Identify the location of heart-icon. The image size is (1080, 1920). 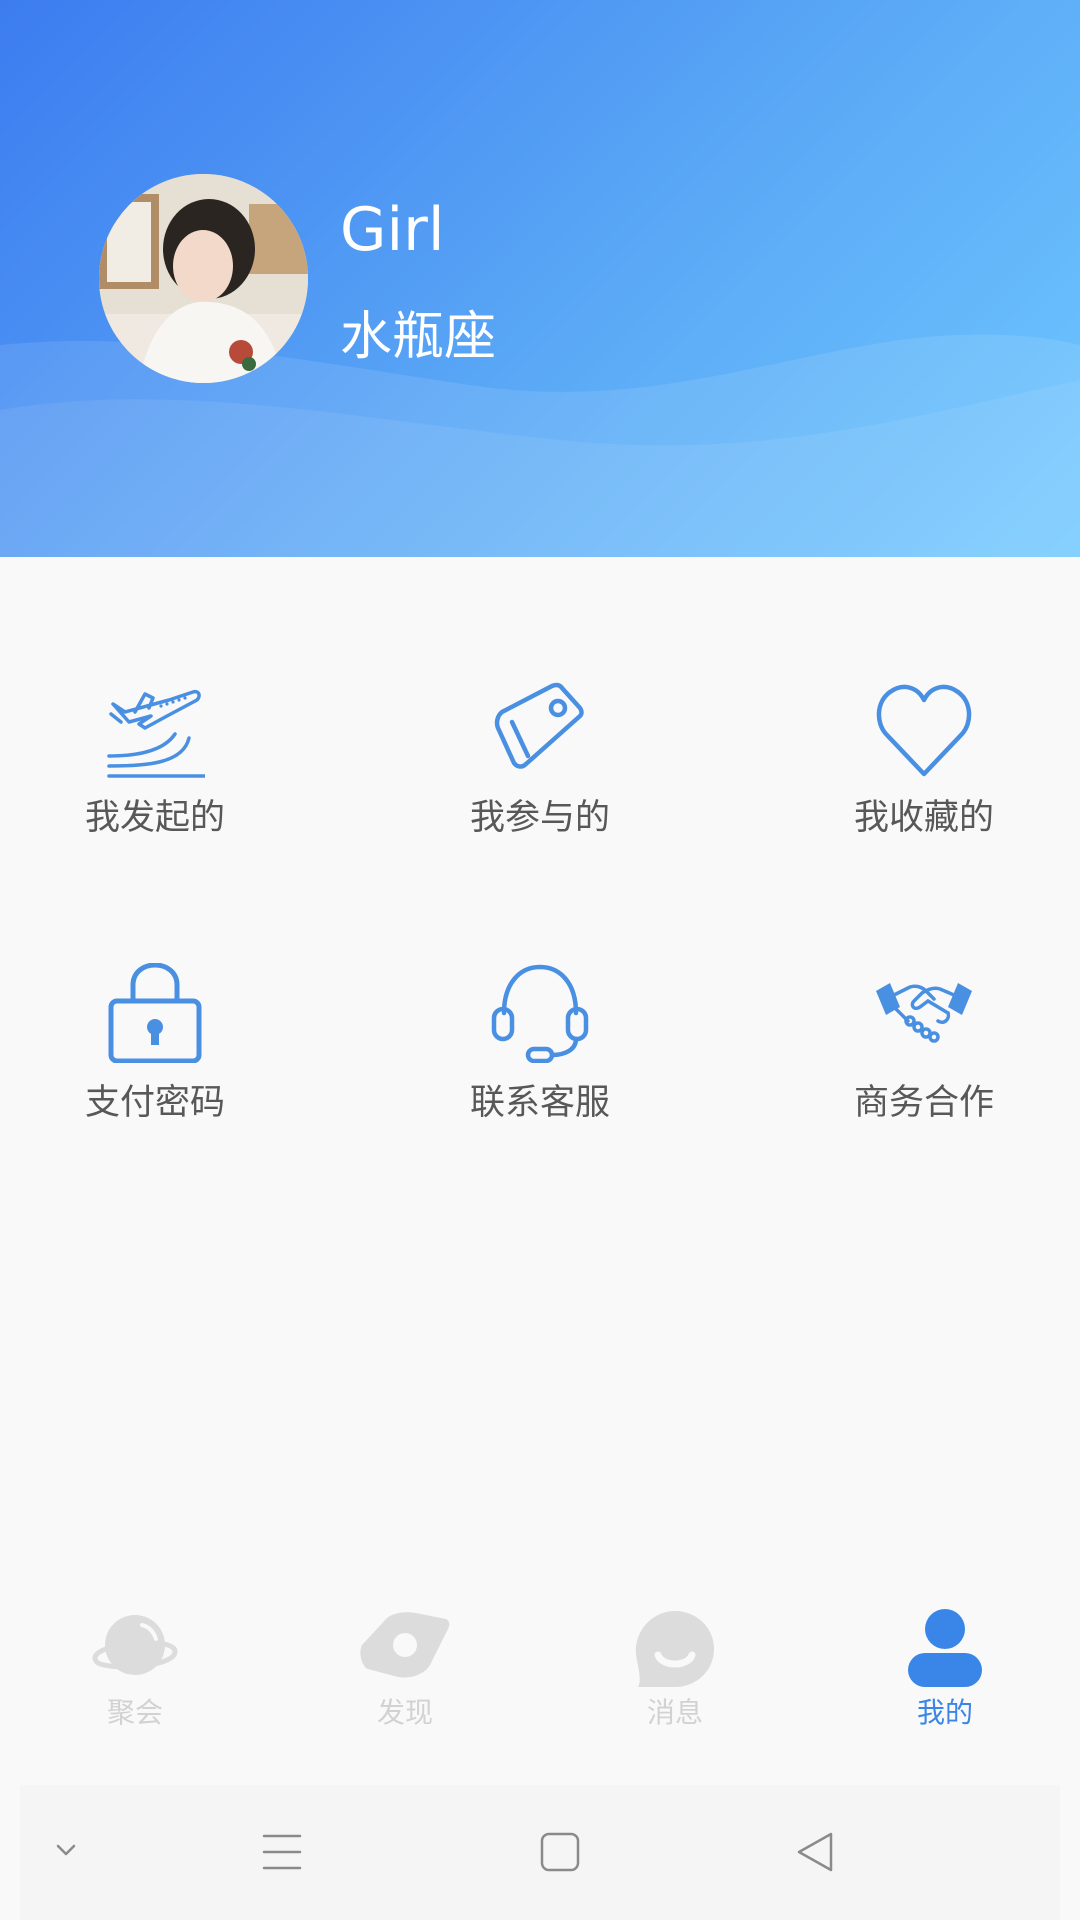
(924, 730).